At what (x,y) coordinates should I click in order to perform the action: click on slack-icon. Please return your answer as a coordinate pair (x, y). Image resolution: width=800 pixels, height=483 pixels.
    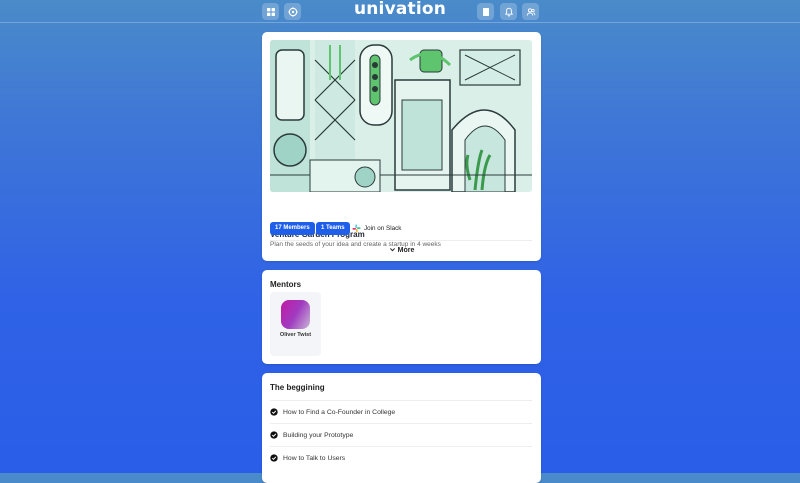
    Looking at the image, I should click on (356, 228).